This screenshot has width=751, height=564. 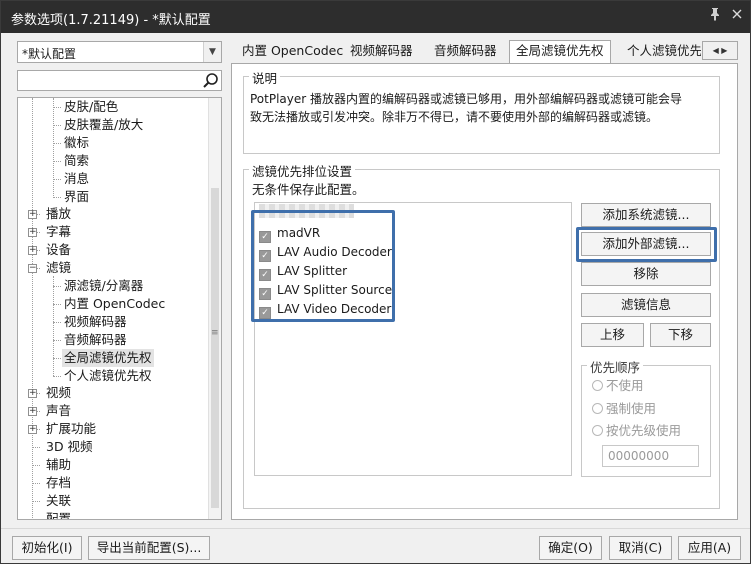 I want to click on tab-label: 视频解码器, so click(x=381, y=50).